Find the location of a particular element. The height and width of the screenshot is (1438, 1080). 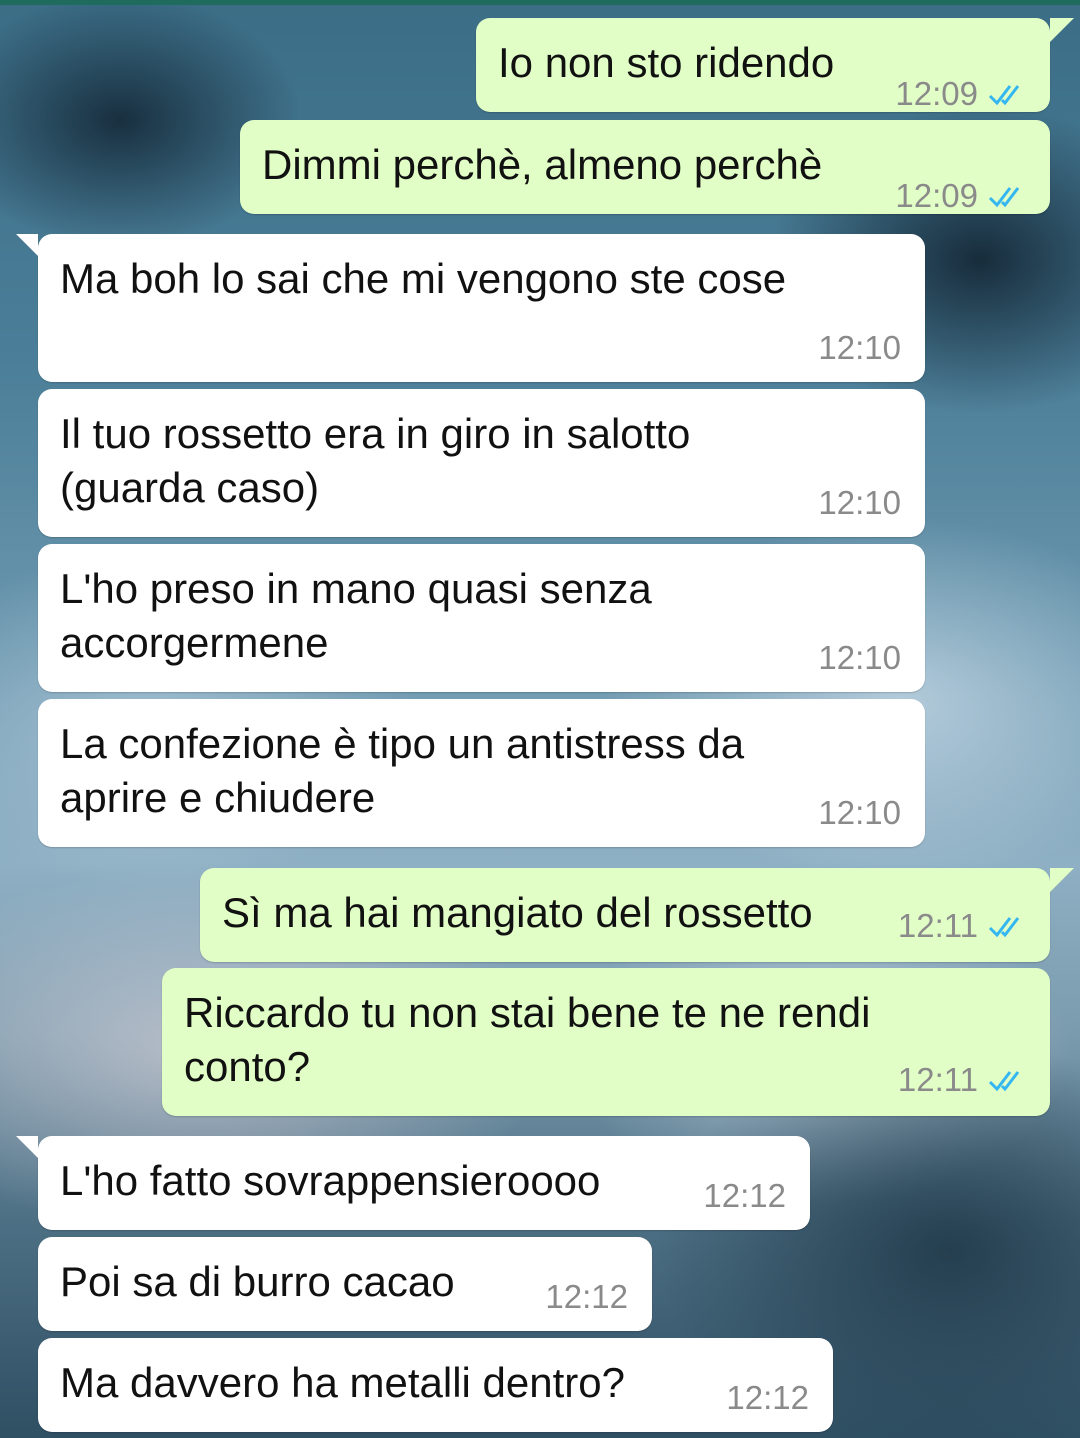

outgoing-message: Io non sto ridendo 12:09 is located at coordinates (775, 66).